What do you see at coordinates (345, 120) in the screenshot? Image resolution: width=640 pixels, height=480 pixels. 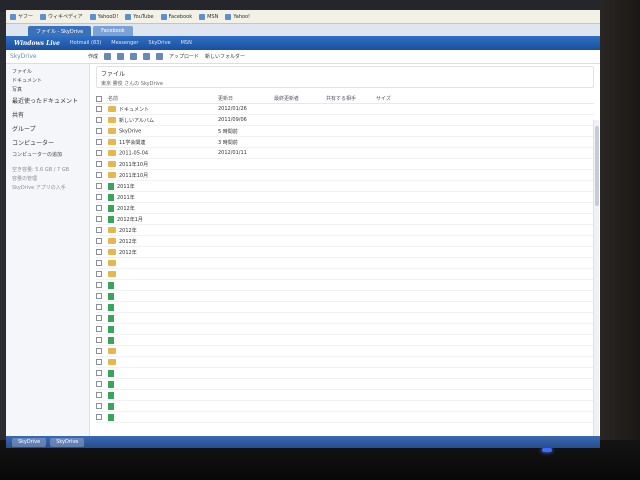 I see `file-row: 新しいアルバム 2011/09/06` at bounding box center [345, 120].